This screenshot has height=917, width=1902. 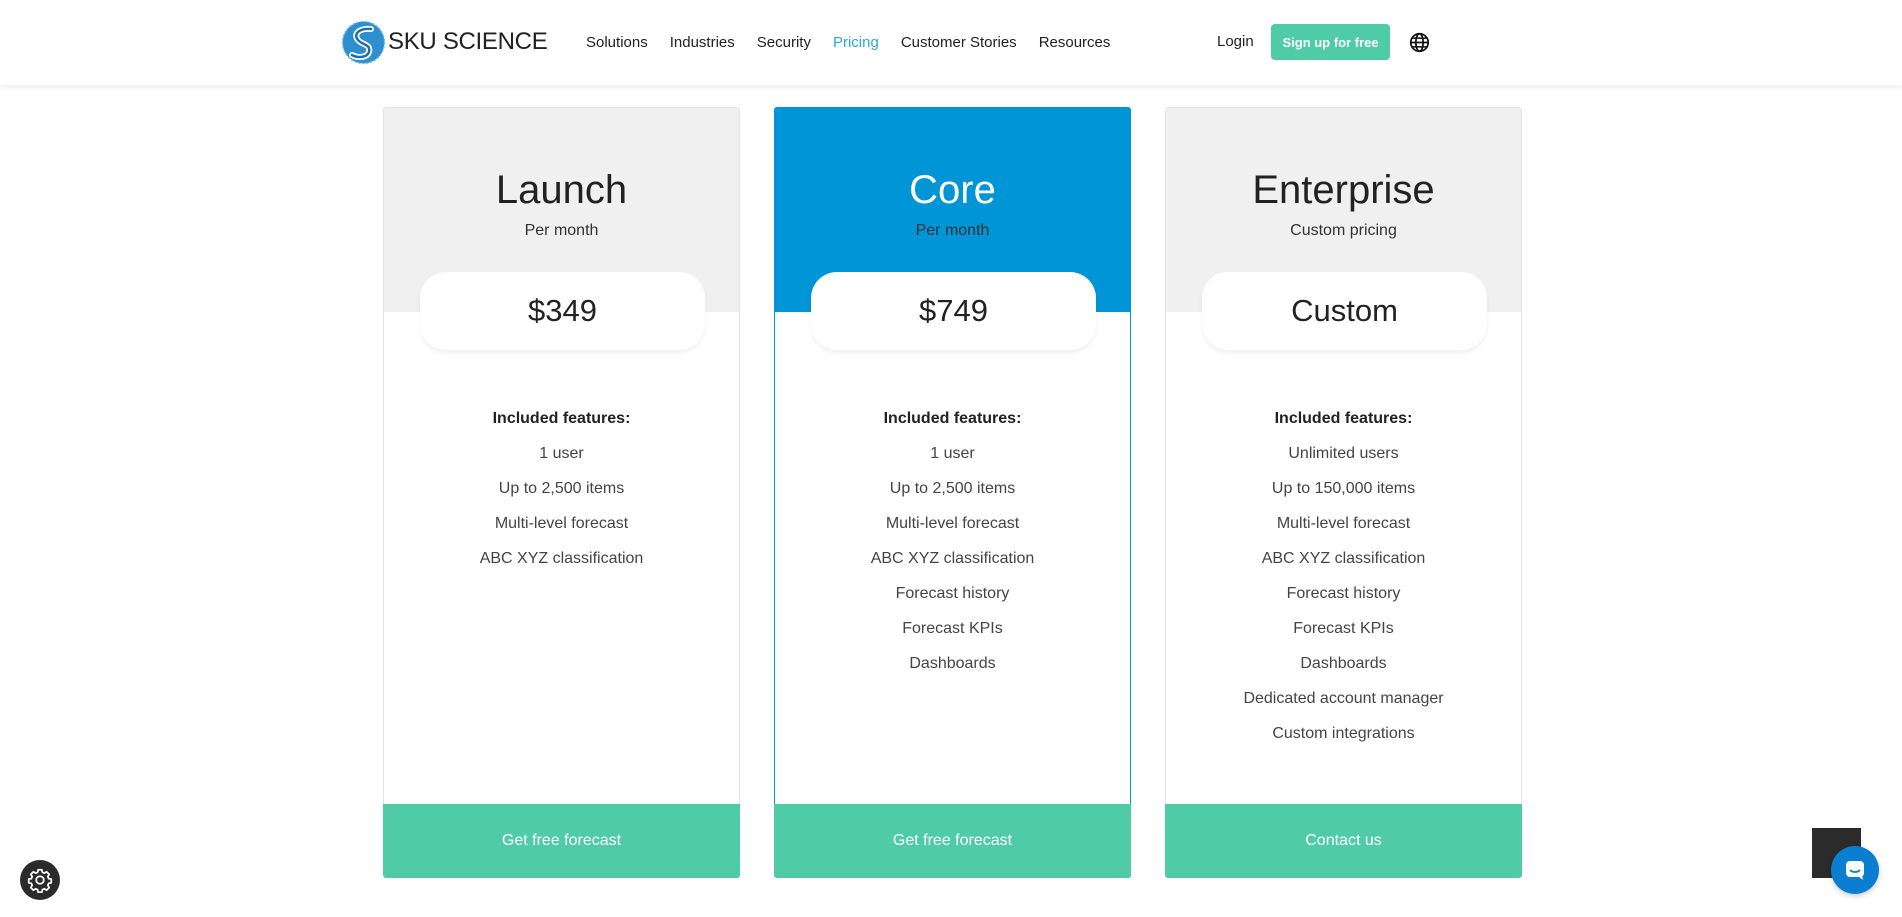 What do you see at coordinates (1235, 41) in the screenshot?
I see `login-link: Login` at bounding box center [1235, 41].